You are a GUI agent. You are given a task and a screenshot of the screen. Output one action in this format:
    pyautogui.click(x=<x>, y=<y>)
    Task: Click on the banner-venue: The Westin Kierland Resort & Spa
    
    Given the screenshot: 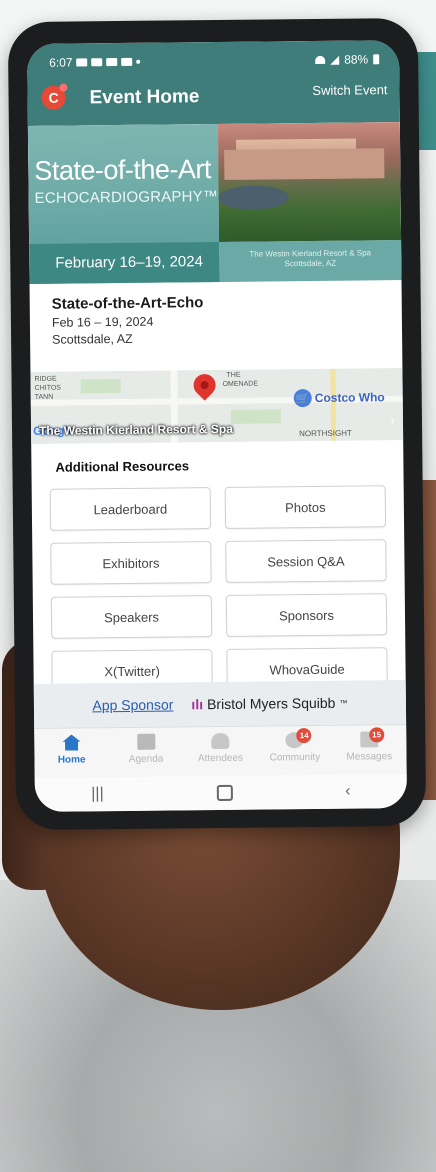 What is the action you would take?
    pyautogui.click(x=310, y=253)
    